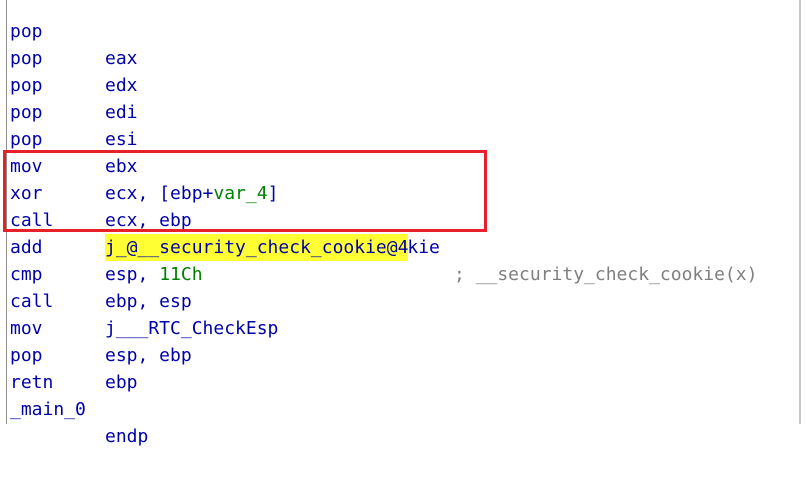 The height and width of the screenshot is (477, 805). I want to click on asm-line: pop edx, so click(74, 57).